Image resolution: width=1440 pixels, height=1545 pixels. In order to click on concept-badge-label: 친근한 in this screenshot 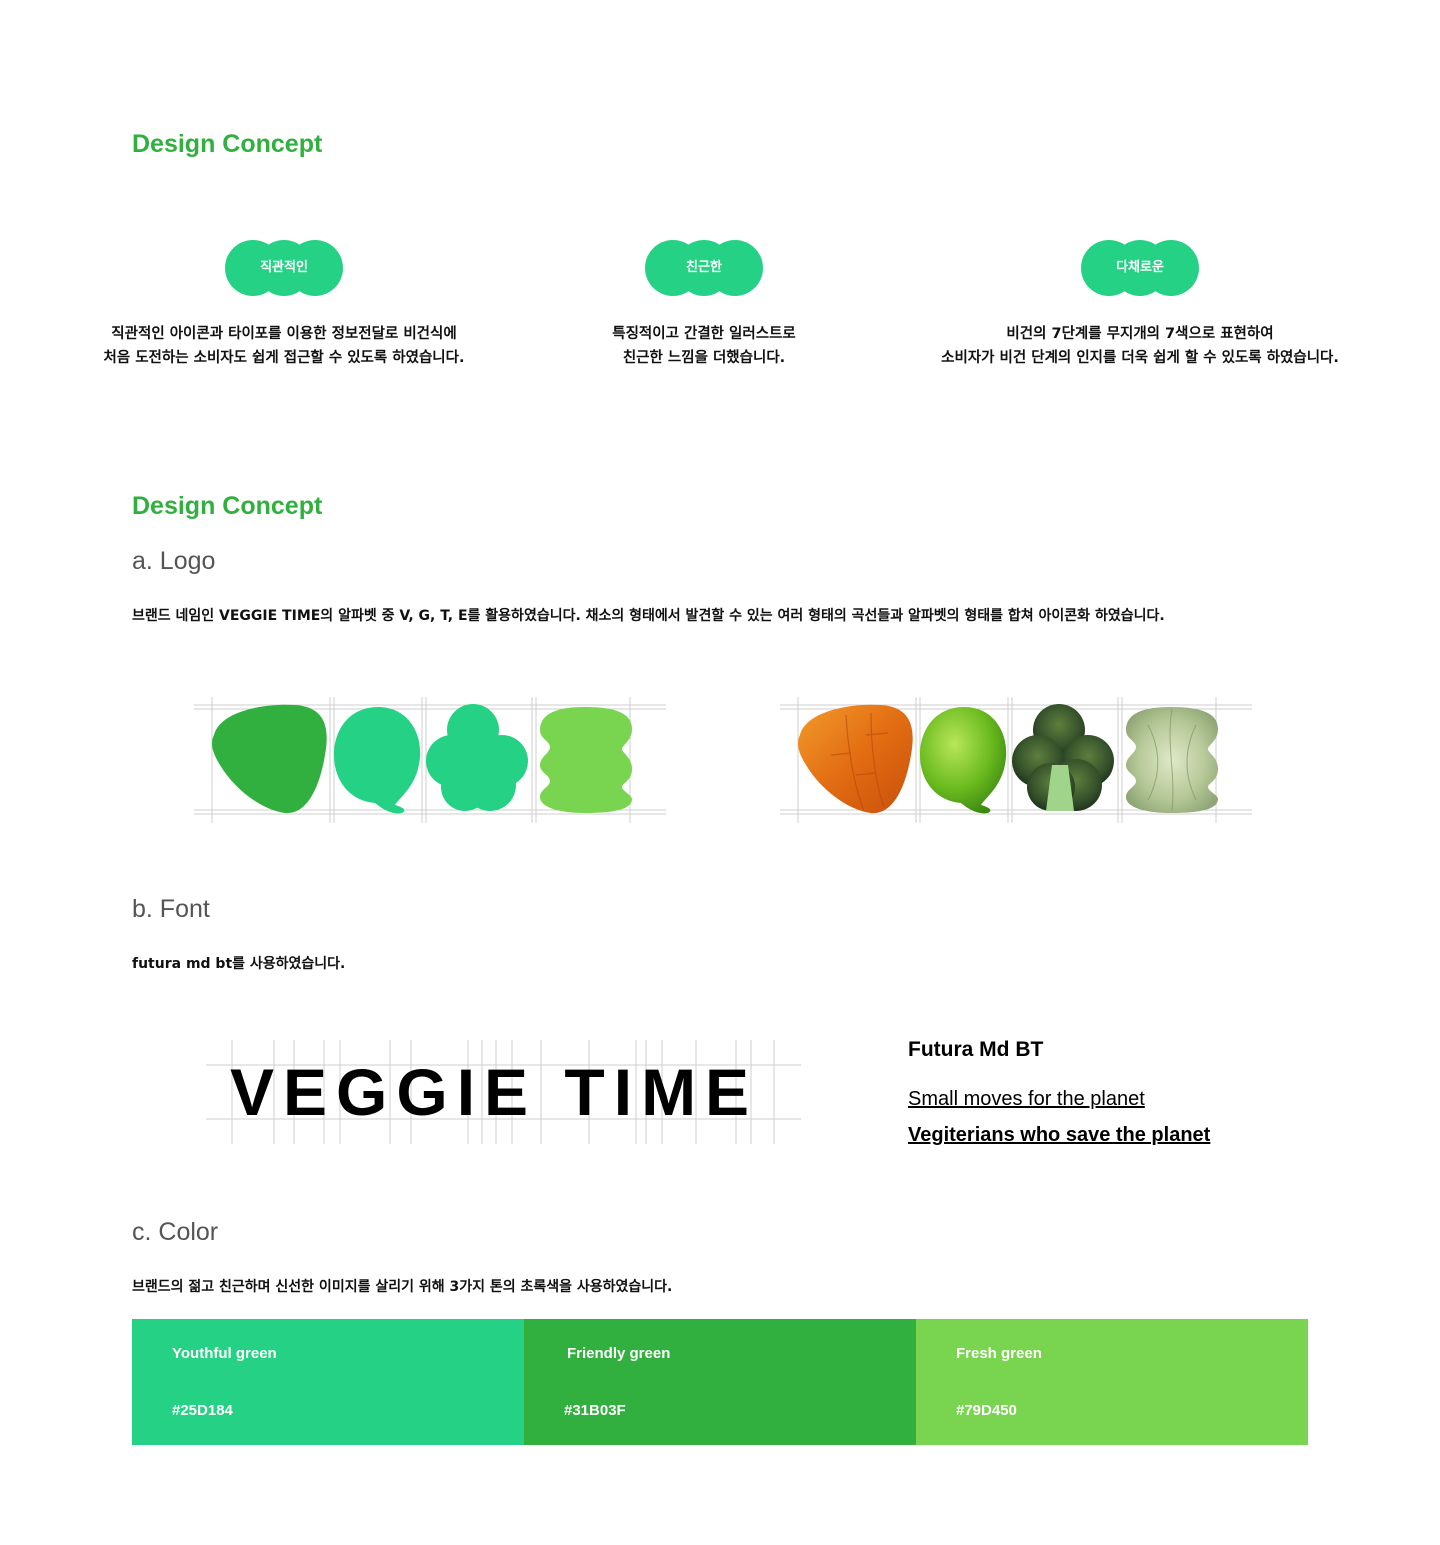, I will do `click(704, 267)`.